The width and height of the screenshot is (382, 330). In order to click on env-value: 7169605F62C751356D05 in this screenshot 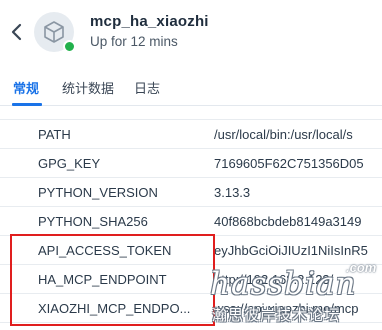, I will do `click(289, 163)`.